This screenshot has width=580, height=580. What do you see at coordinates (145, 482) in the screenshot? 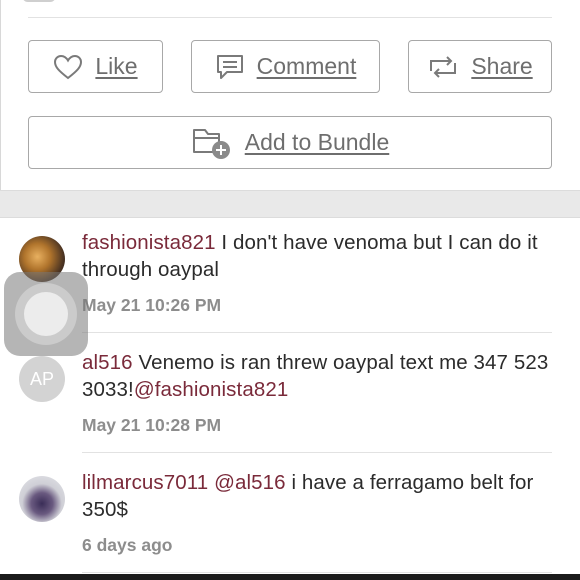
I see `comment-username: lilmarcus7011` at bounding box center [145, 482].